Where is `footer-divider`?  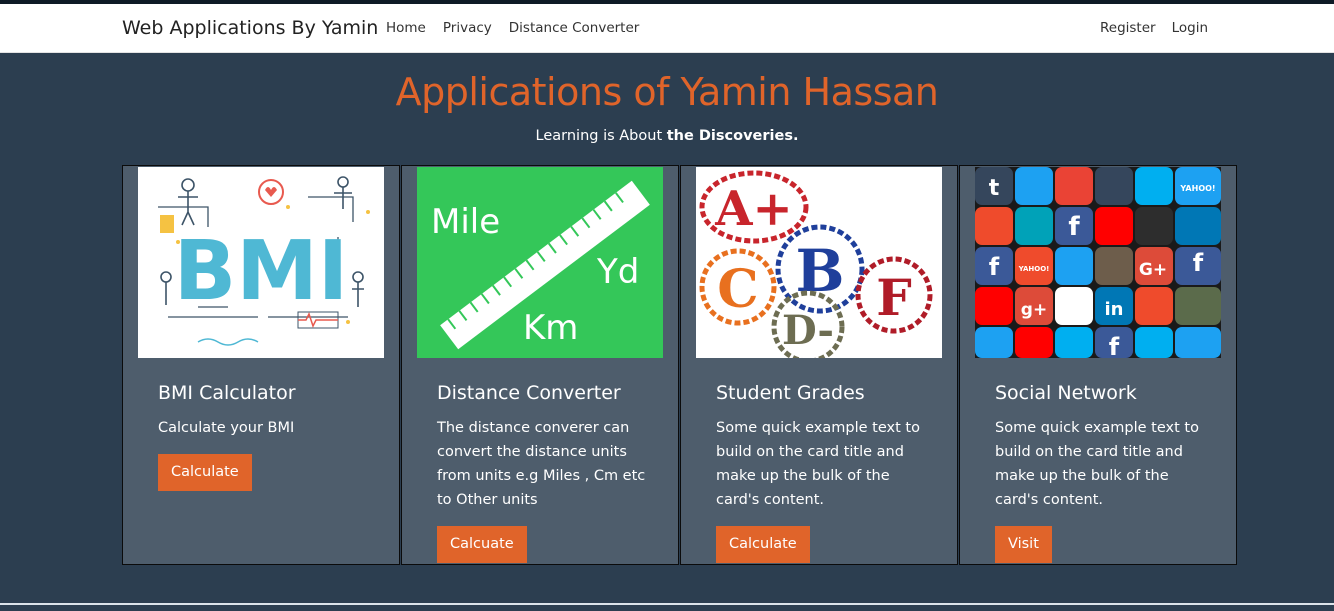
footer-divider is located at coordinates (667, 604).